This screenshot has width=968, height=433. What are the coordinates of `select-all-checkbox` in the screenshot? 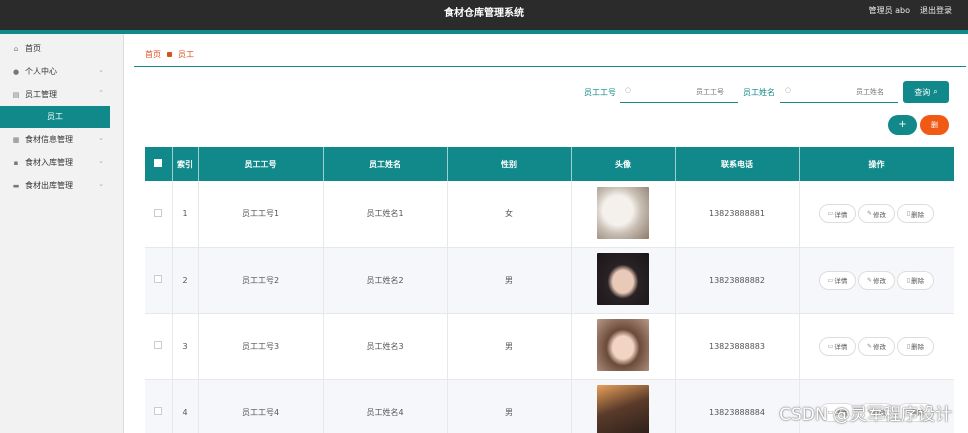 It's located at (158, 163).